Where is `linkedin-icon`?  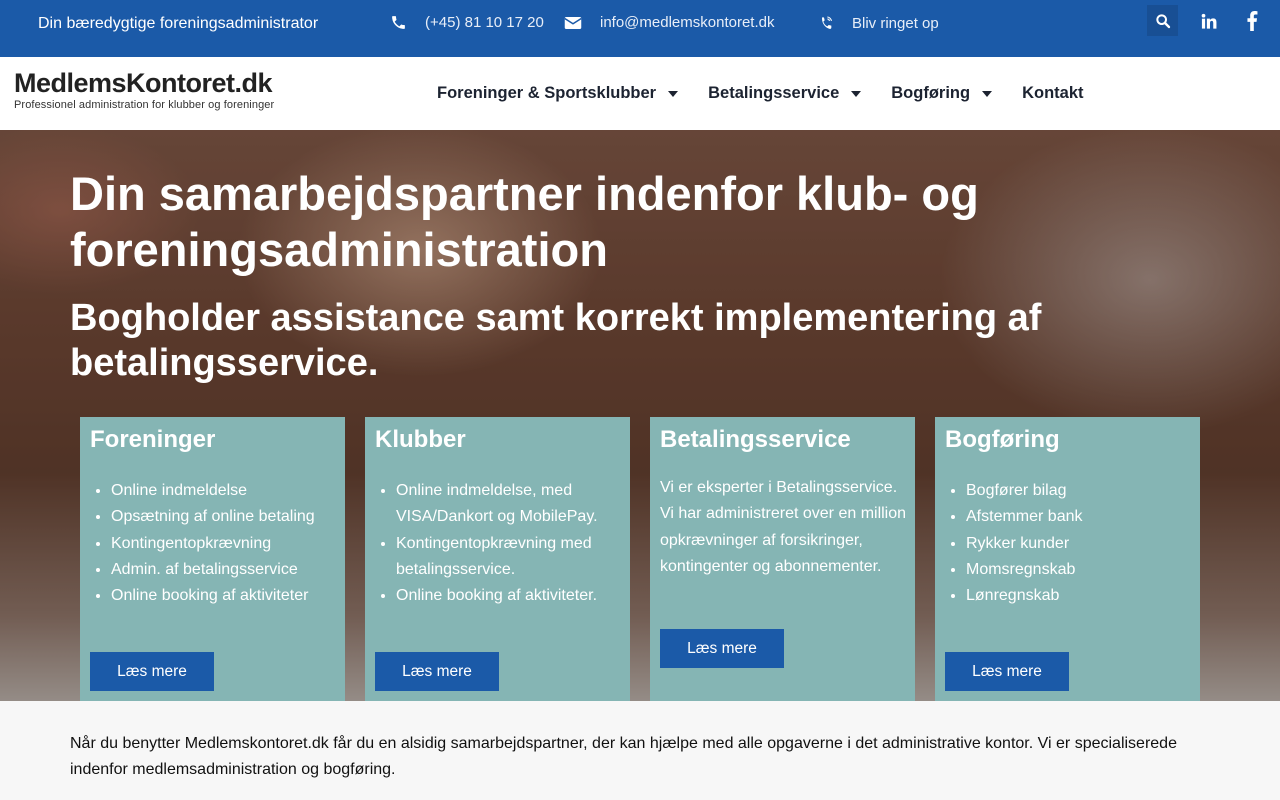 linkedin-icon is located at coordinates (1209, 21).